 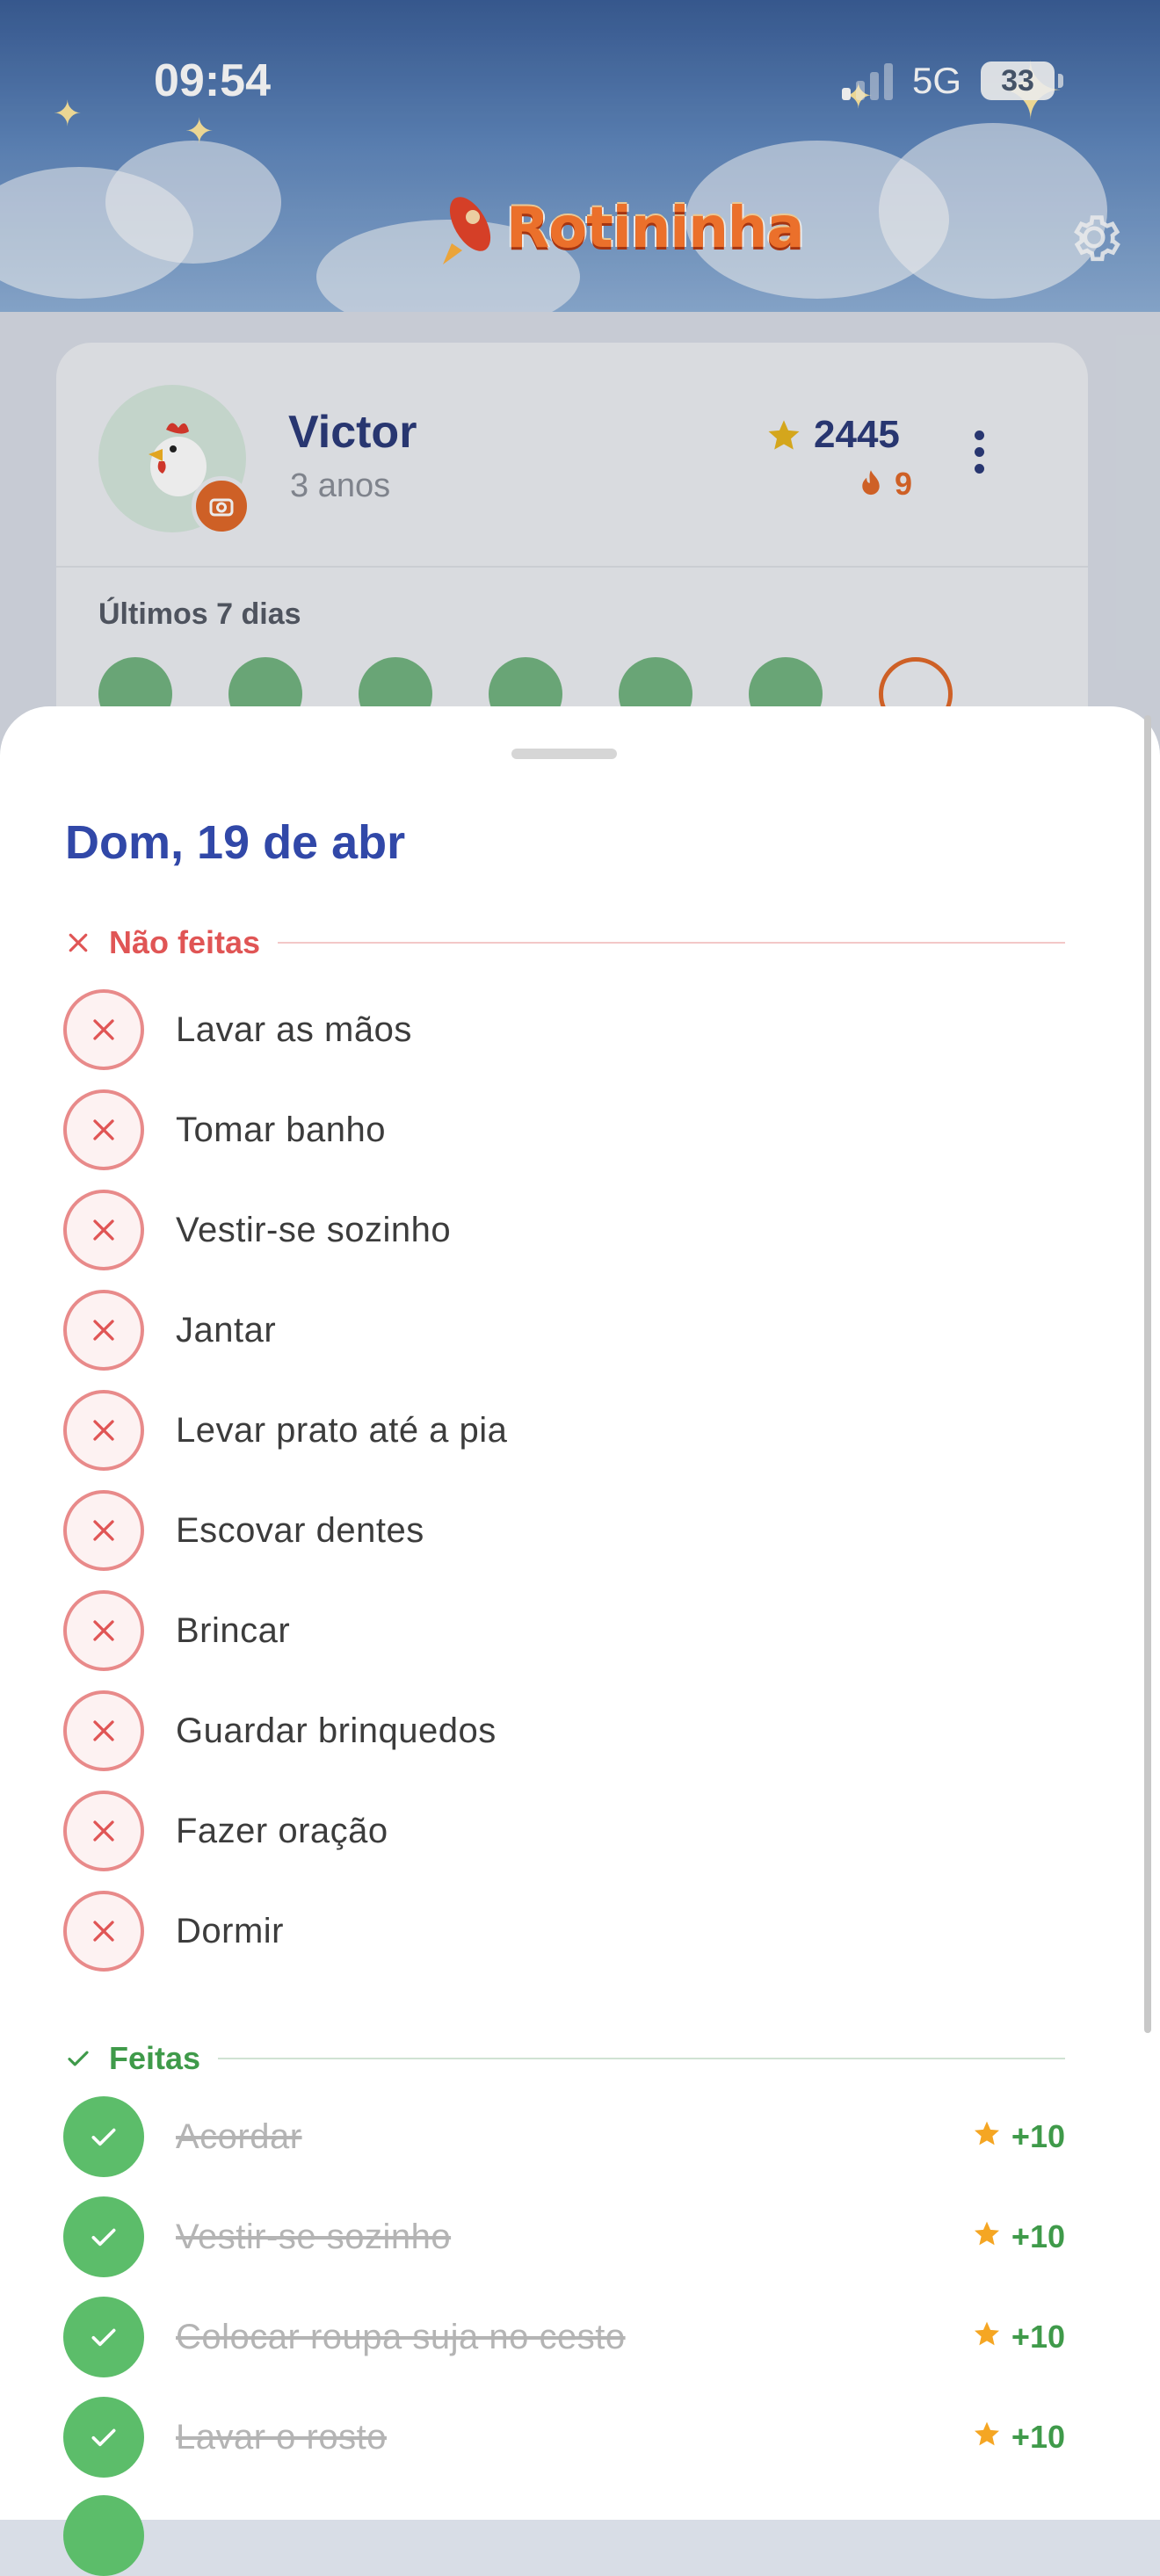 What do you see at coordinates (564, 2136) in the screenshot?
I see `done-task-item: Acordar +10` at bounding box center [564, 2136].